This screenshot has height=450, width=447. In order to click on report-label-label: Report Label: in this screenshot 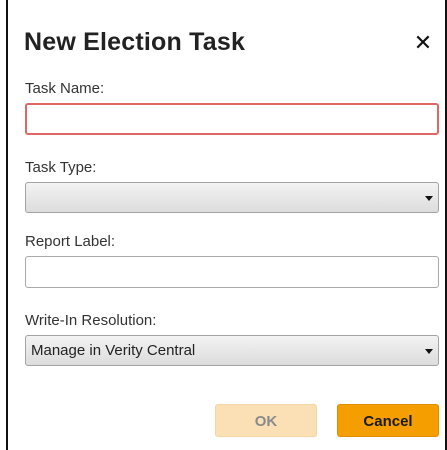, I will do `click(70, 241)`.